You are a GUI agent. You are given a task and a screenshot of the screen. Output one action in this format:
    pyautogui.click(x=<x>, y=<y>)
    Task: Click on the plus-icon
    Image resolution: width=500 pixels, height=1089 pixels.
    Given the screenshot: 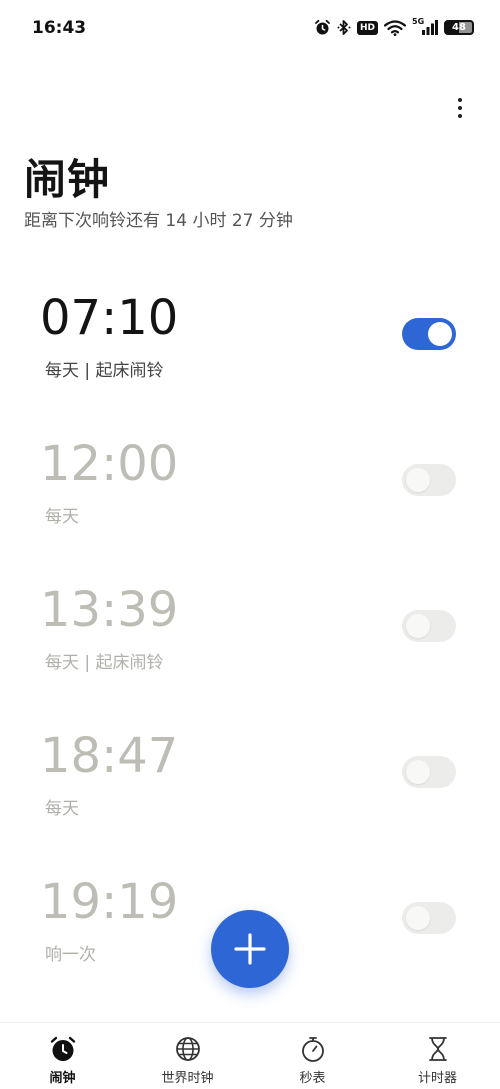 What is the action you would take?
    pyautogui.click(x=250, y=949)
    